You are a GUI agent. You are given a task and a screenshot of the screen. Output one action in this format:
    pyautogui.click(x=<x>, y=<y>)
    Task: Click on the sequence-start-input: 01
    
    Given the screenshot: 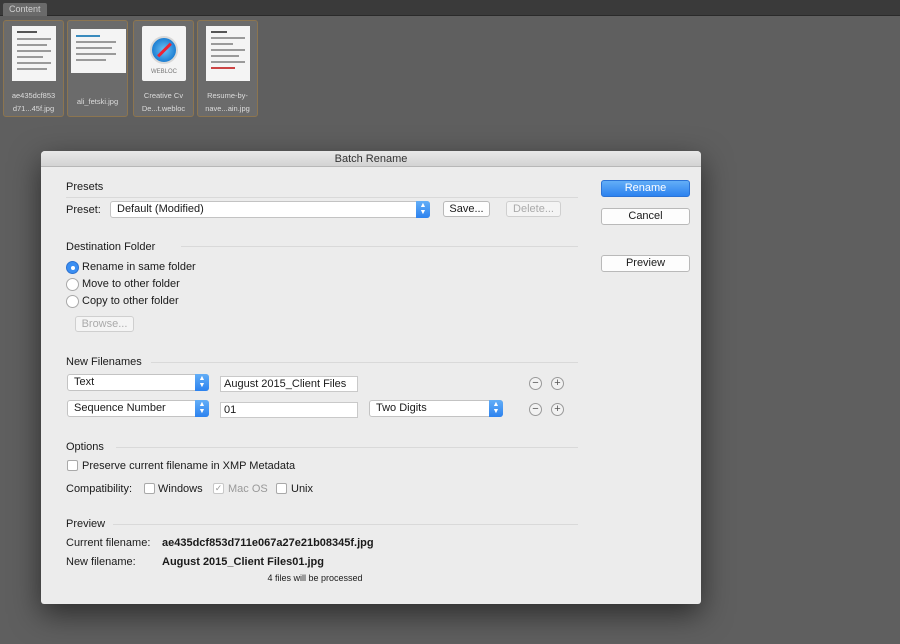 What is the action you would take?
    pyautogui.click(x=289, y=410)
    